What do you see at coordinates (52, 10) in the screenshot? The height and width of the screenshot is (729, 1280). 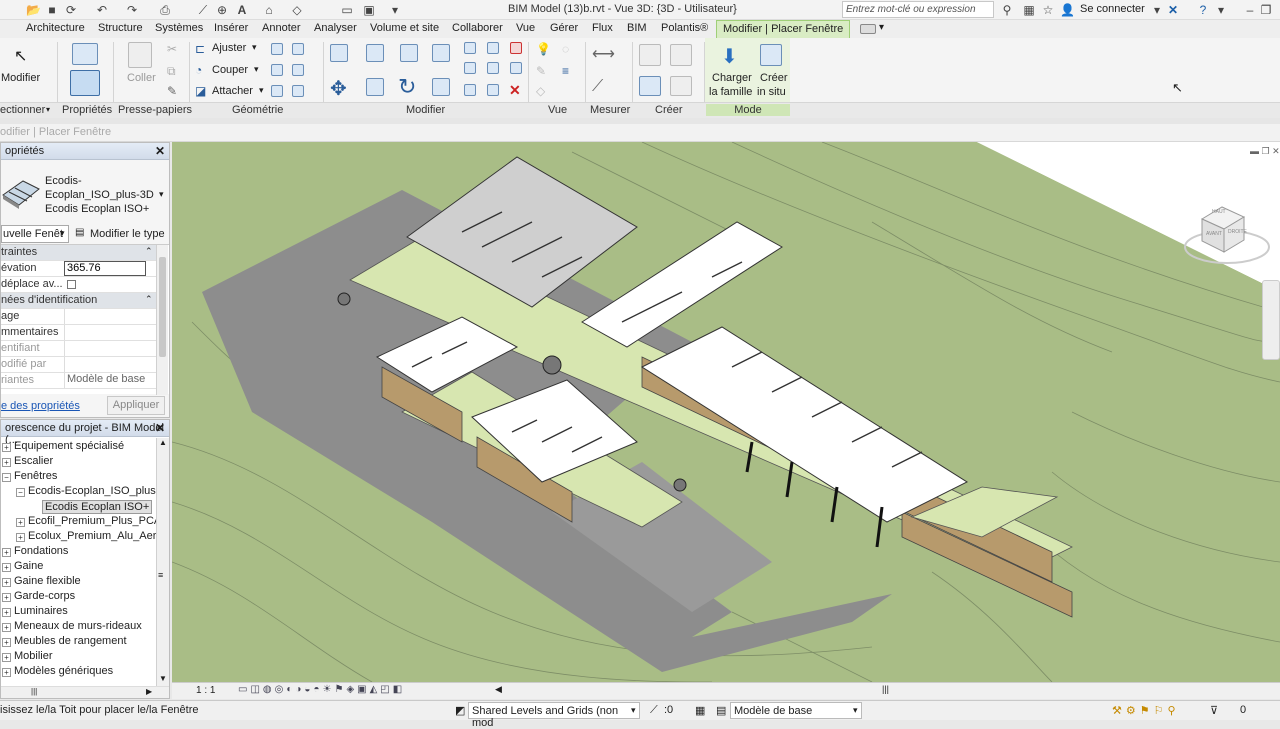 I see `save-icon: ■` at bounding box center [52, 10].